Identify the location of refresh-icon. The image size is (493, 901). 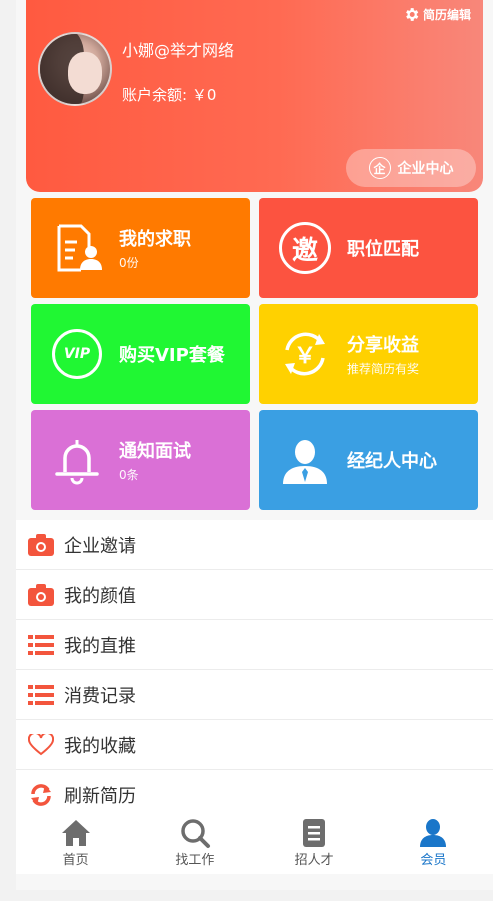
(41, 795).